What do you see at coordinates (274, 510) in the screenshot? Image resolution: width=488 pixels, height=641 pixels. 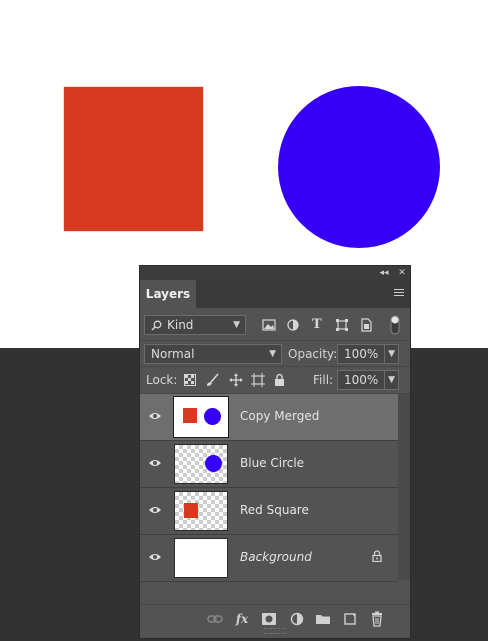 I see `layer-name: Red Square` at bounding box center [274, 510].